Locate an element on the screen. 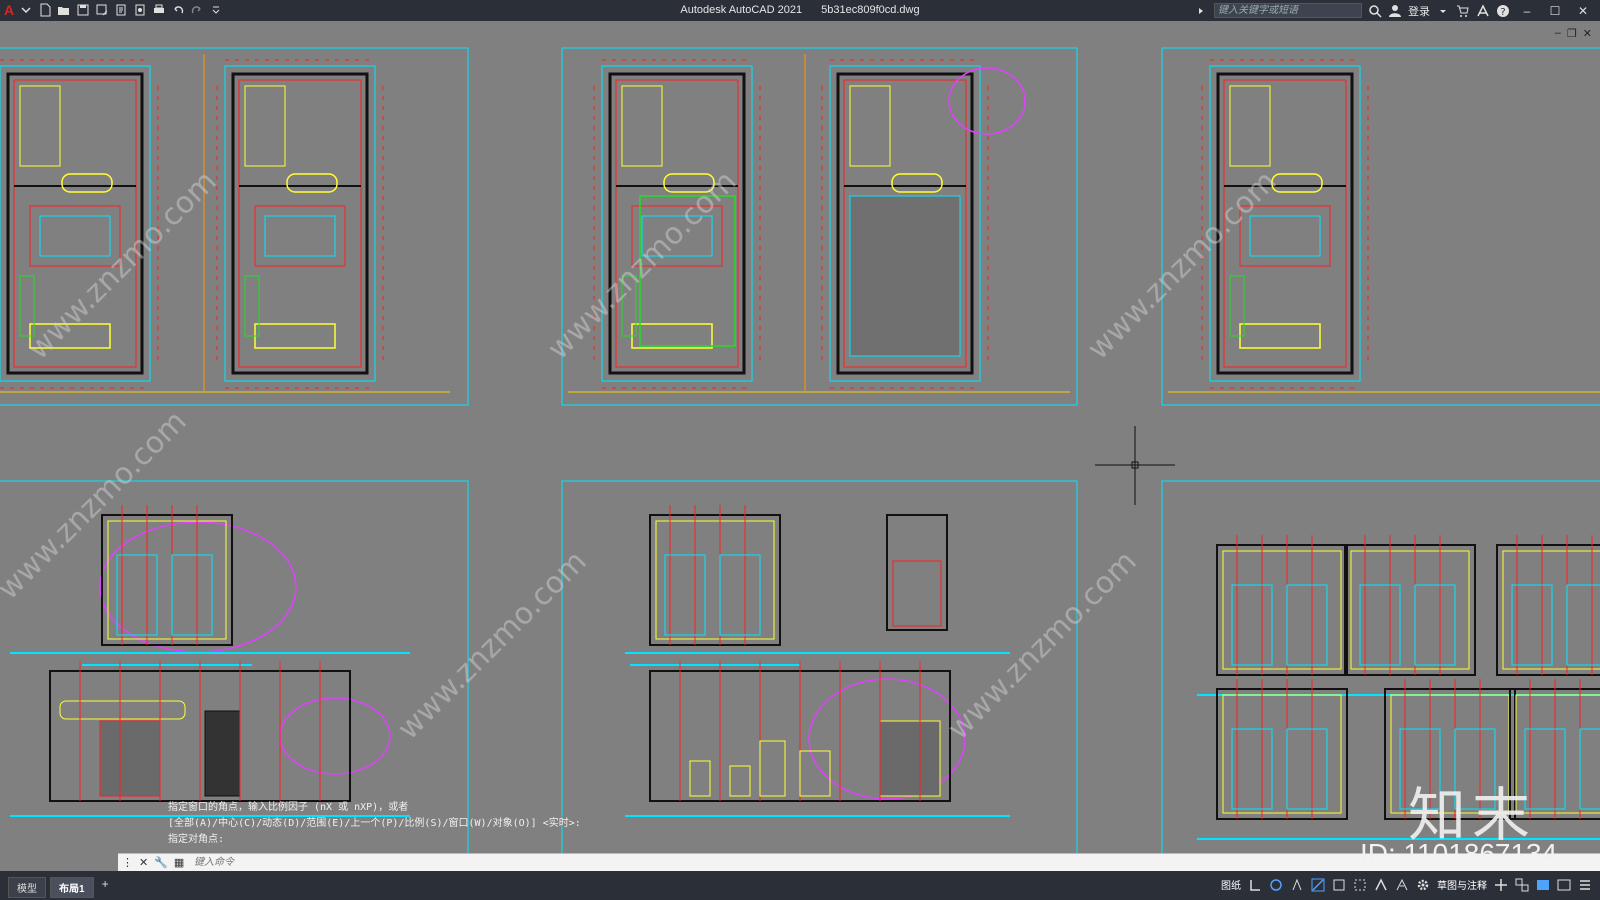  chevron-right-icon is located at coordinates (1201, 11).